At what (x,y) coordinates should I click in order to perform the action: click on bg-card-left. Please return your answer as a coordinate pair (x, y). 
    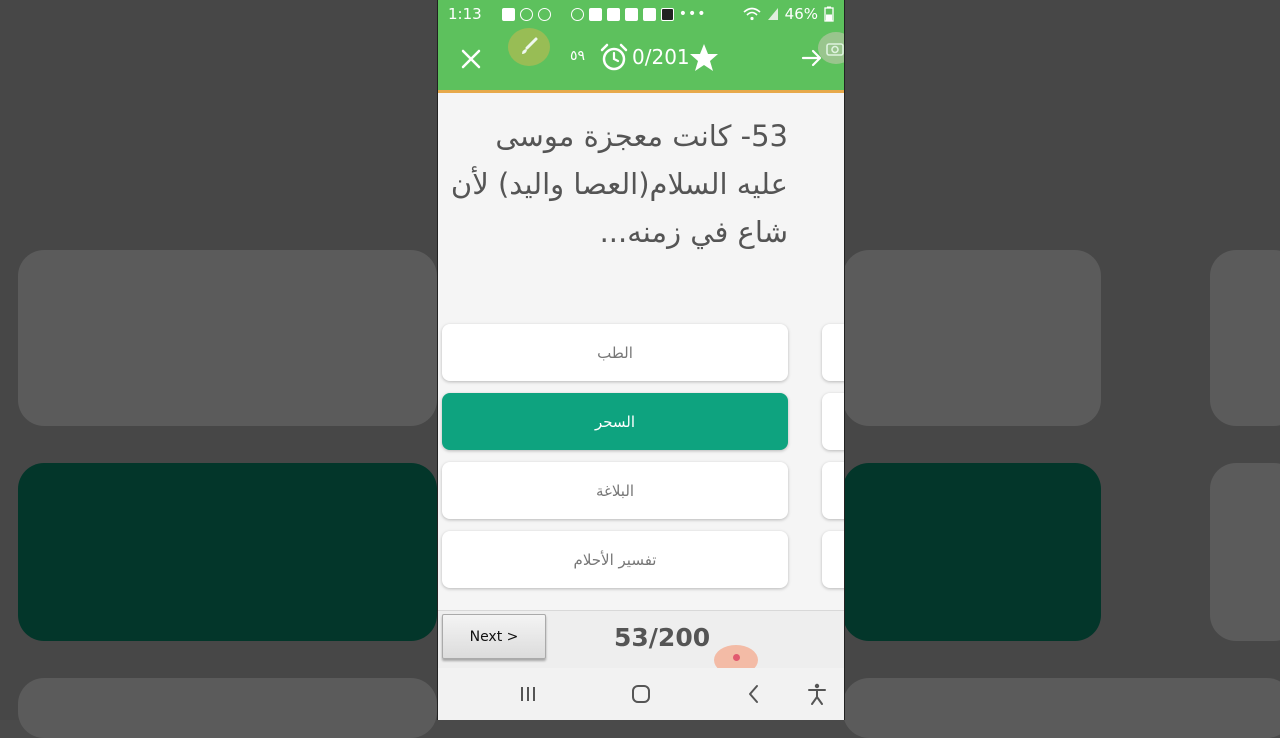
    Looking at the image, I should click on (227, 338).